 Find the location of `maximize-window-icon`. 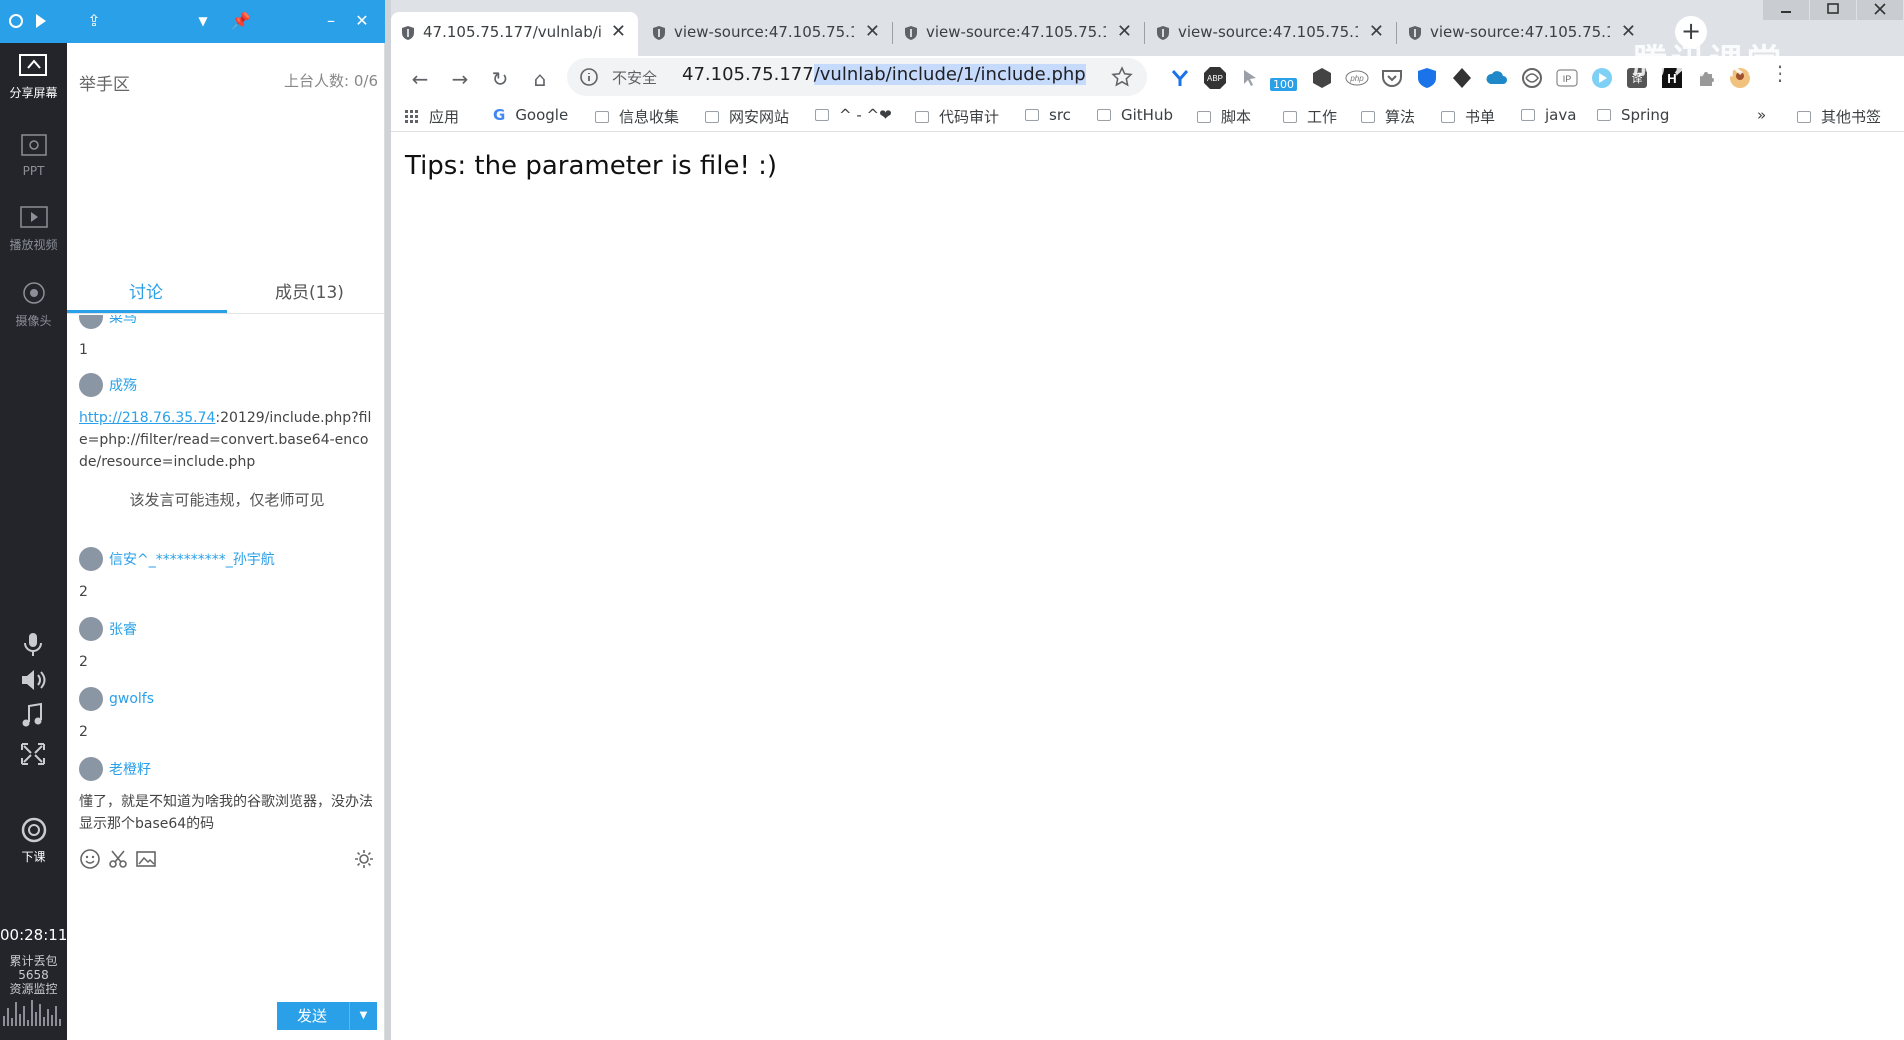

maximize-window-icon is located at coordinates (1833, 10).